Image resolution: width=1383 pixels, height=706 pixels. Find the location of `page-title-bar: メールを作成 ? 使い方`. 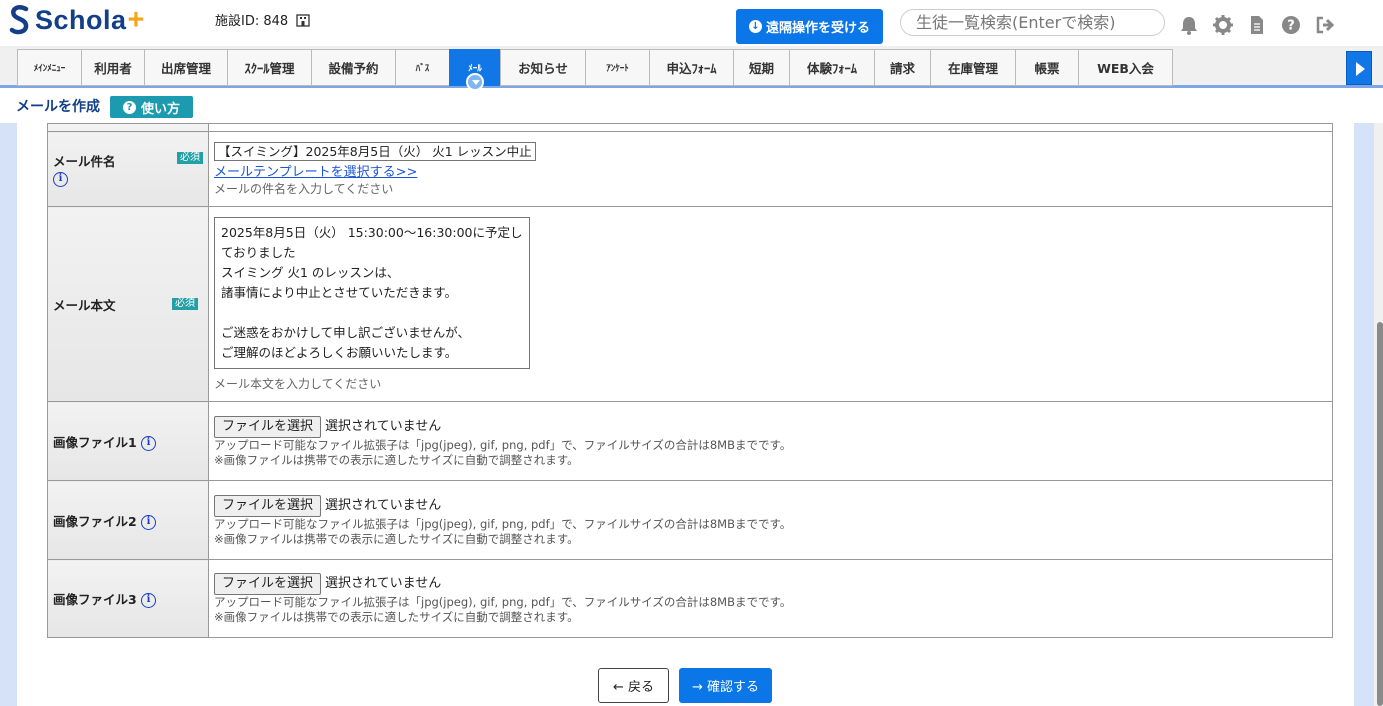

page-title-bar: メールを作成 ? 使い方 is located at coordinates (691, 107).